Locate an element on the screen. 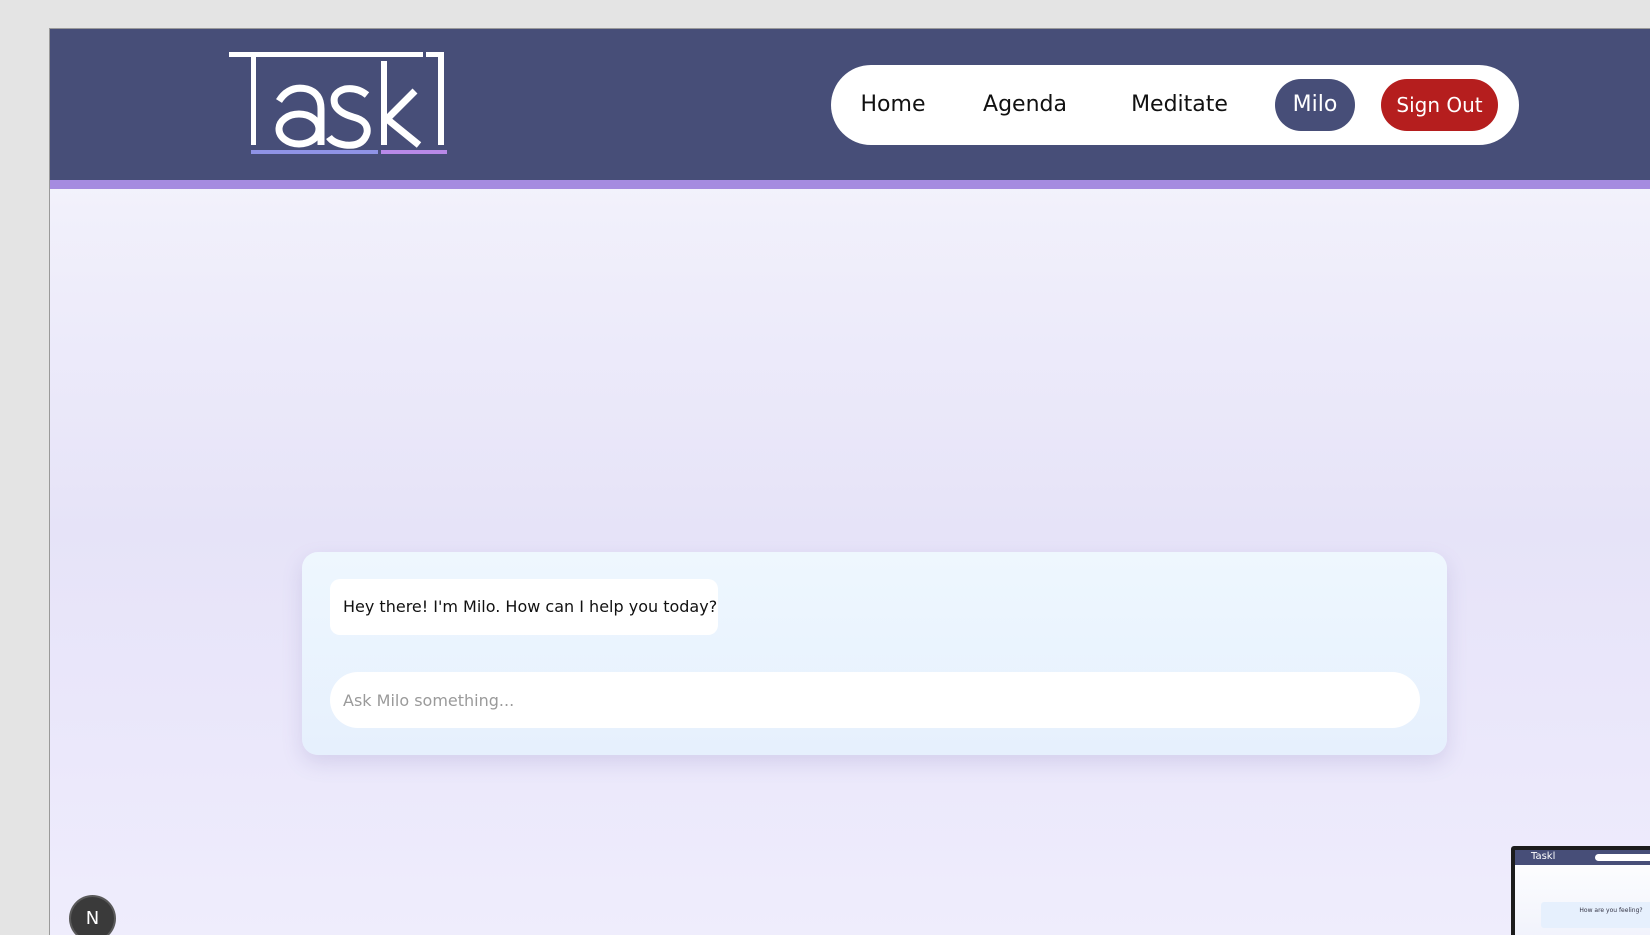 This screenshot has width=1650, height=935. taskl-logo is located at coordinates (349, 104).